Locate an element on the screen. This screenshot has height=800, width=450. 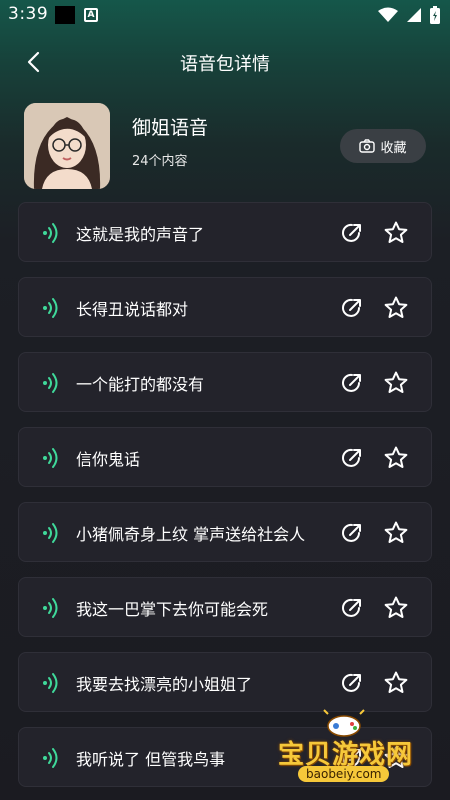
signal-icon is located at coordinates (414, 15).